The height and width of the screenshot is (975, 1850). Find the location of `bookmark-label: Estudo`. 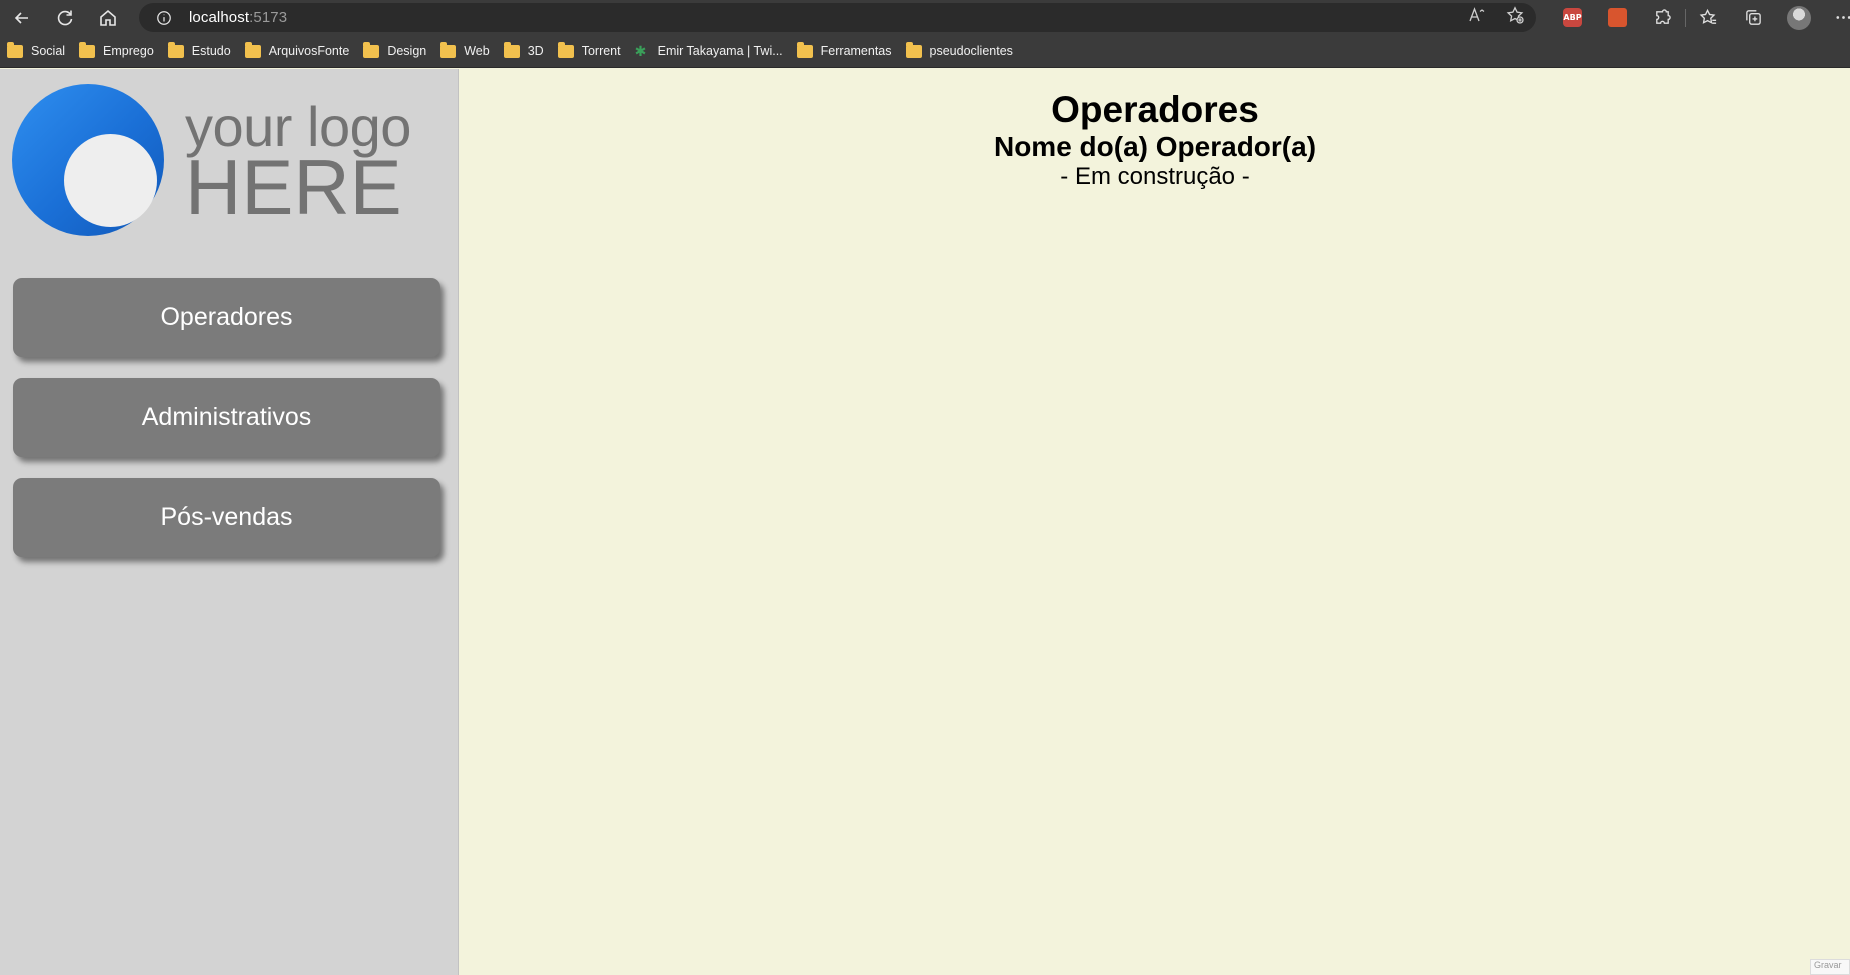

bookmark-label: Estudo is located at coordinates (211, 51).